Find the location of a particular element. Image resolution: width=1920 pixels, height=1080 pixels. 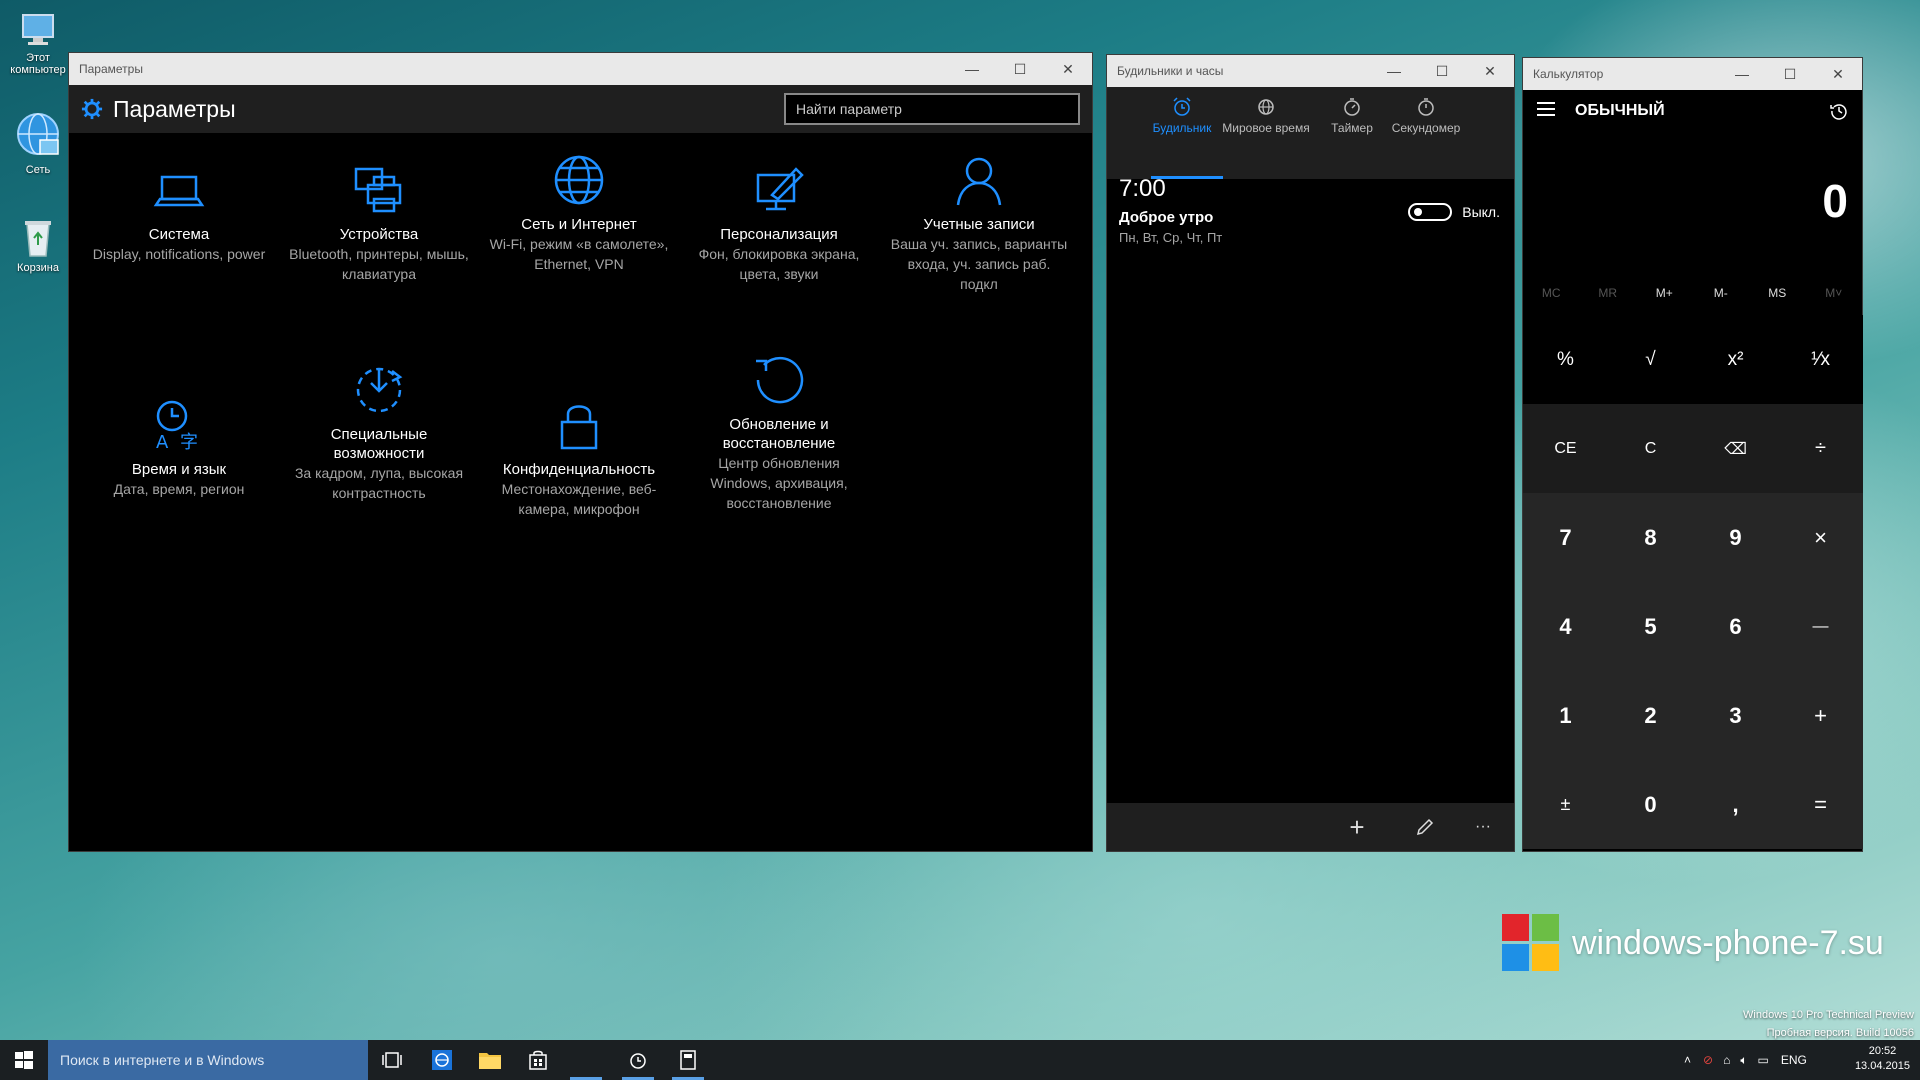

digit-6-button: 6 is located at coordinates (1735, 626).